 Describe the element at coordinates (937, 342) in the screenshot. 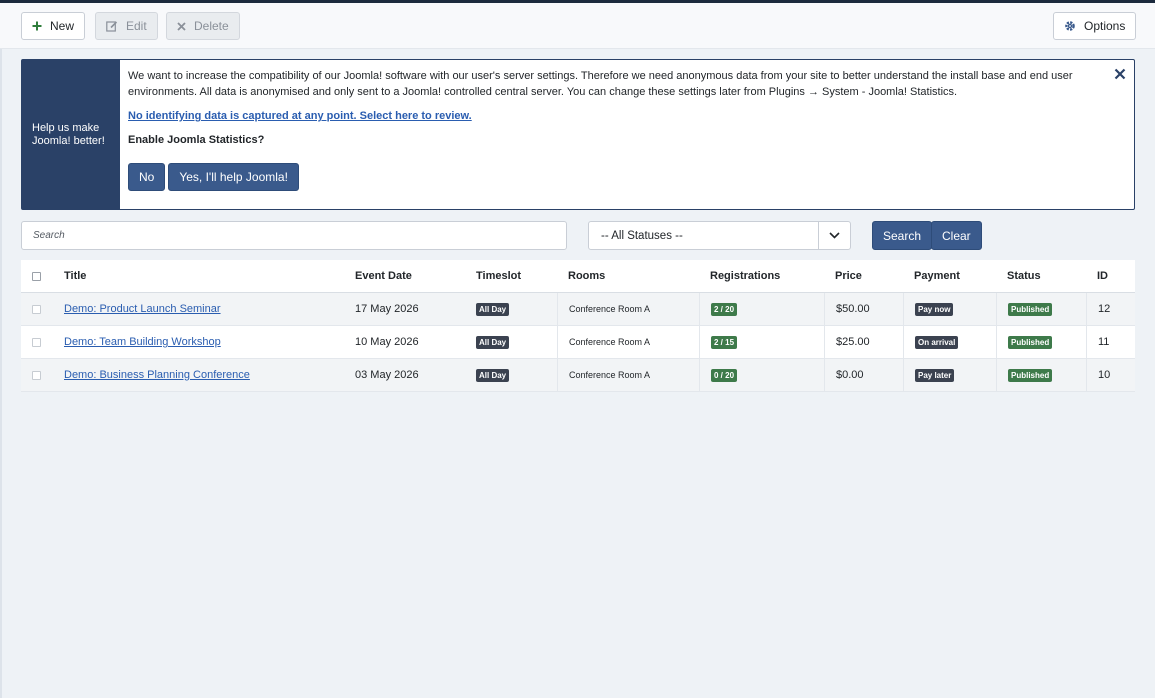

I see `payment-badge: On arrival` at that location.